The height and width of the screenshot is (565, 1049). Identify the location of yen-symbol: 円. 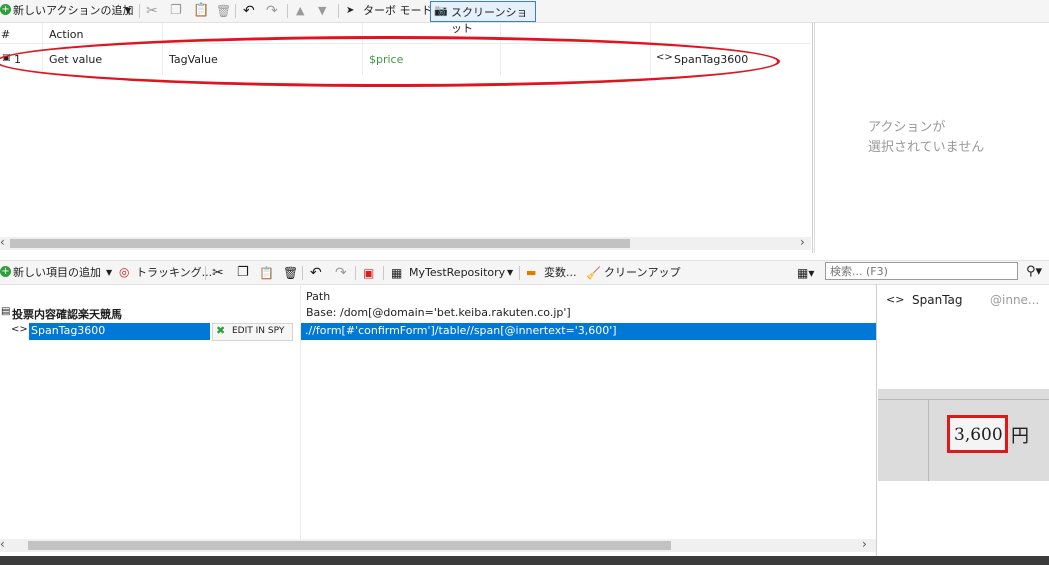
(1020, 436).